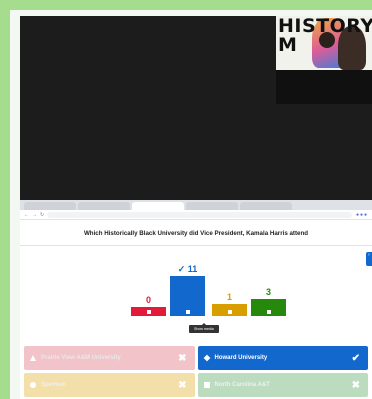  Describe the element at coordinates (187, 269) in the screenshot. I see `result-count: ✓ 11` at that location.